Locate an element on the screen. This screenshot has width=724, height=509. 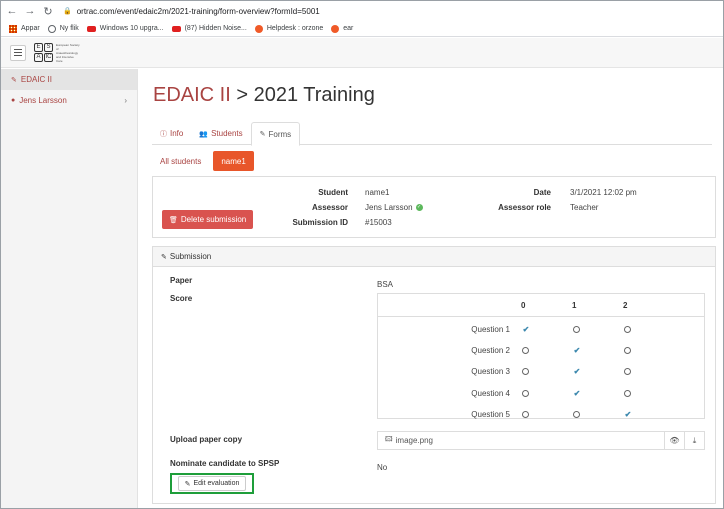
question-label: Question 1 is located at coordinates (490, 329).